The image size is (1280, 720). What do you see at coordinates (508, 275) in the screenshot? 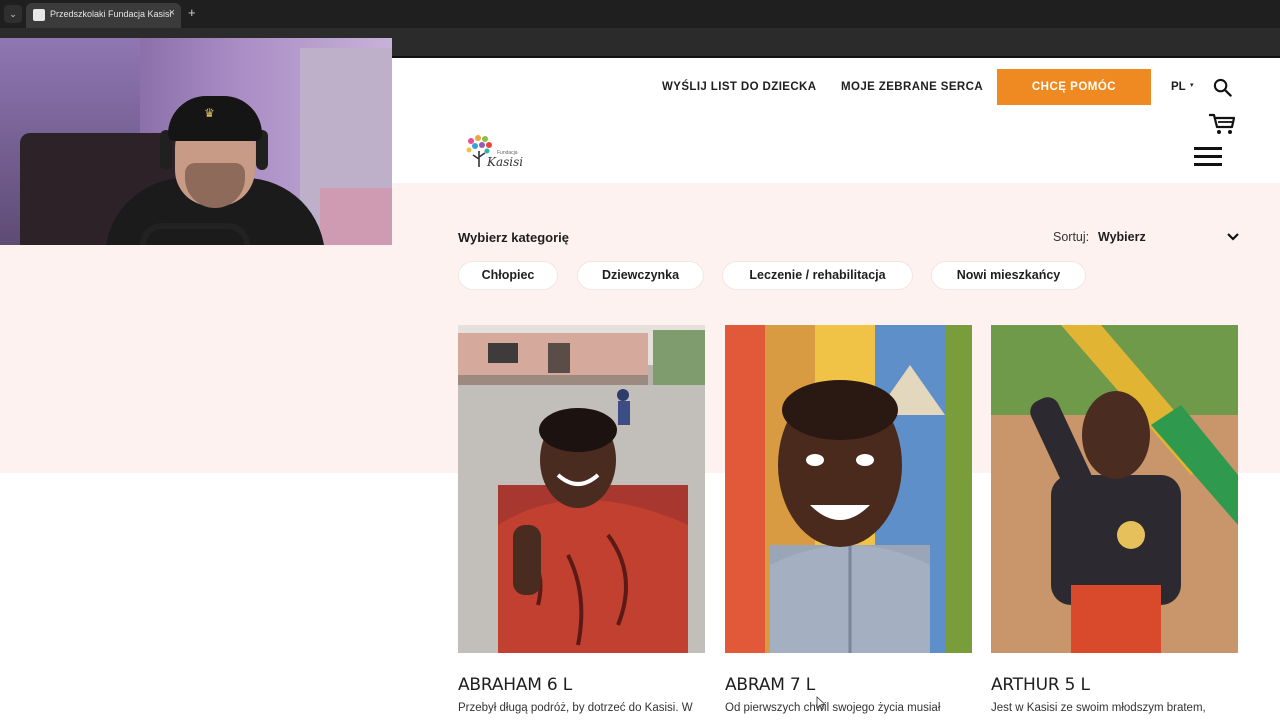
I see `chip-boy: Chłopiec` at bounding box center [508, 275].